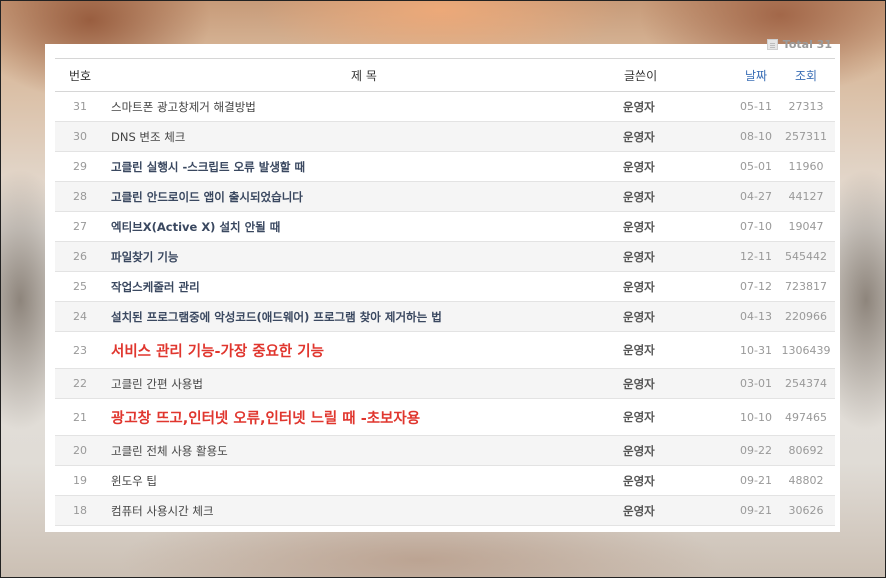 The width and height of the screenshot is (886, 578). What do you see at coordinates (756, 106) in the screenshot?
I see `post-date: 05-11` at bounding box center [756, 106].